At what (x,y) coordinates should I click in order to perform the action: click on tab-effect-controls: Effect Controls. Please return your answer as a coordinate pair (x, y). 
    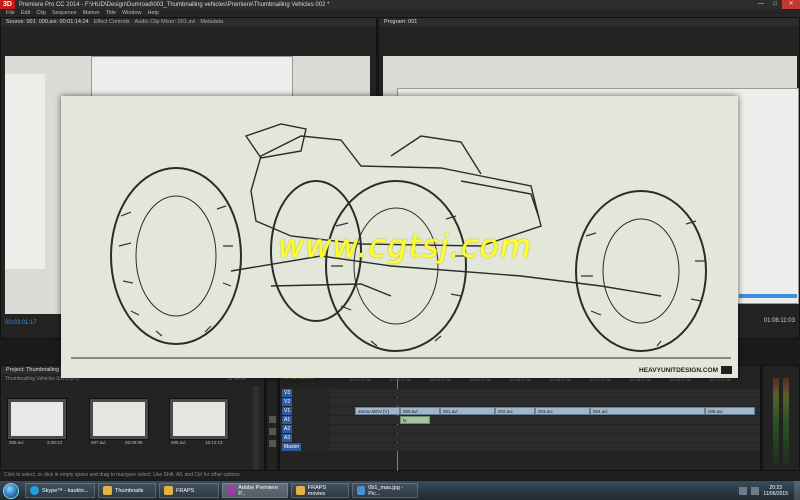
    Looking at the image, I should click on (112, 22).